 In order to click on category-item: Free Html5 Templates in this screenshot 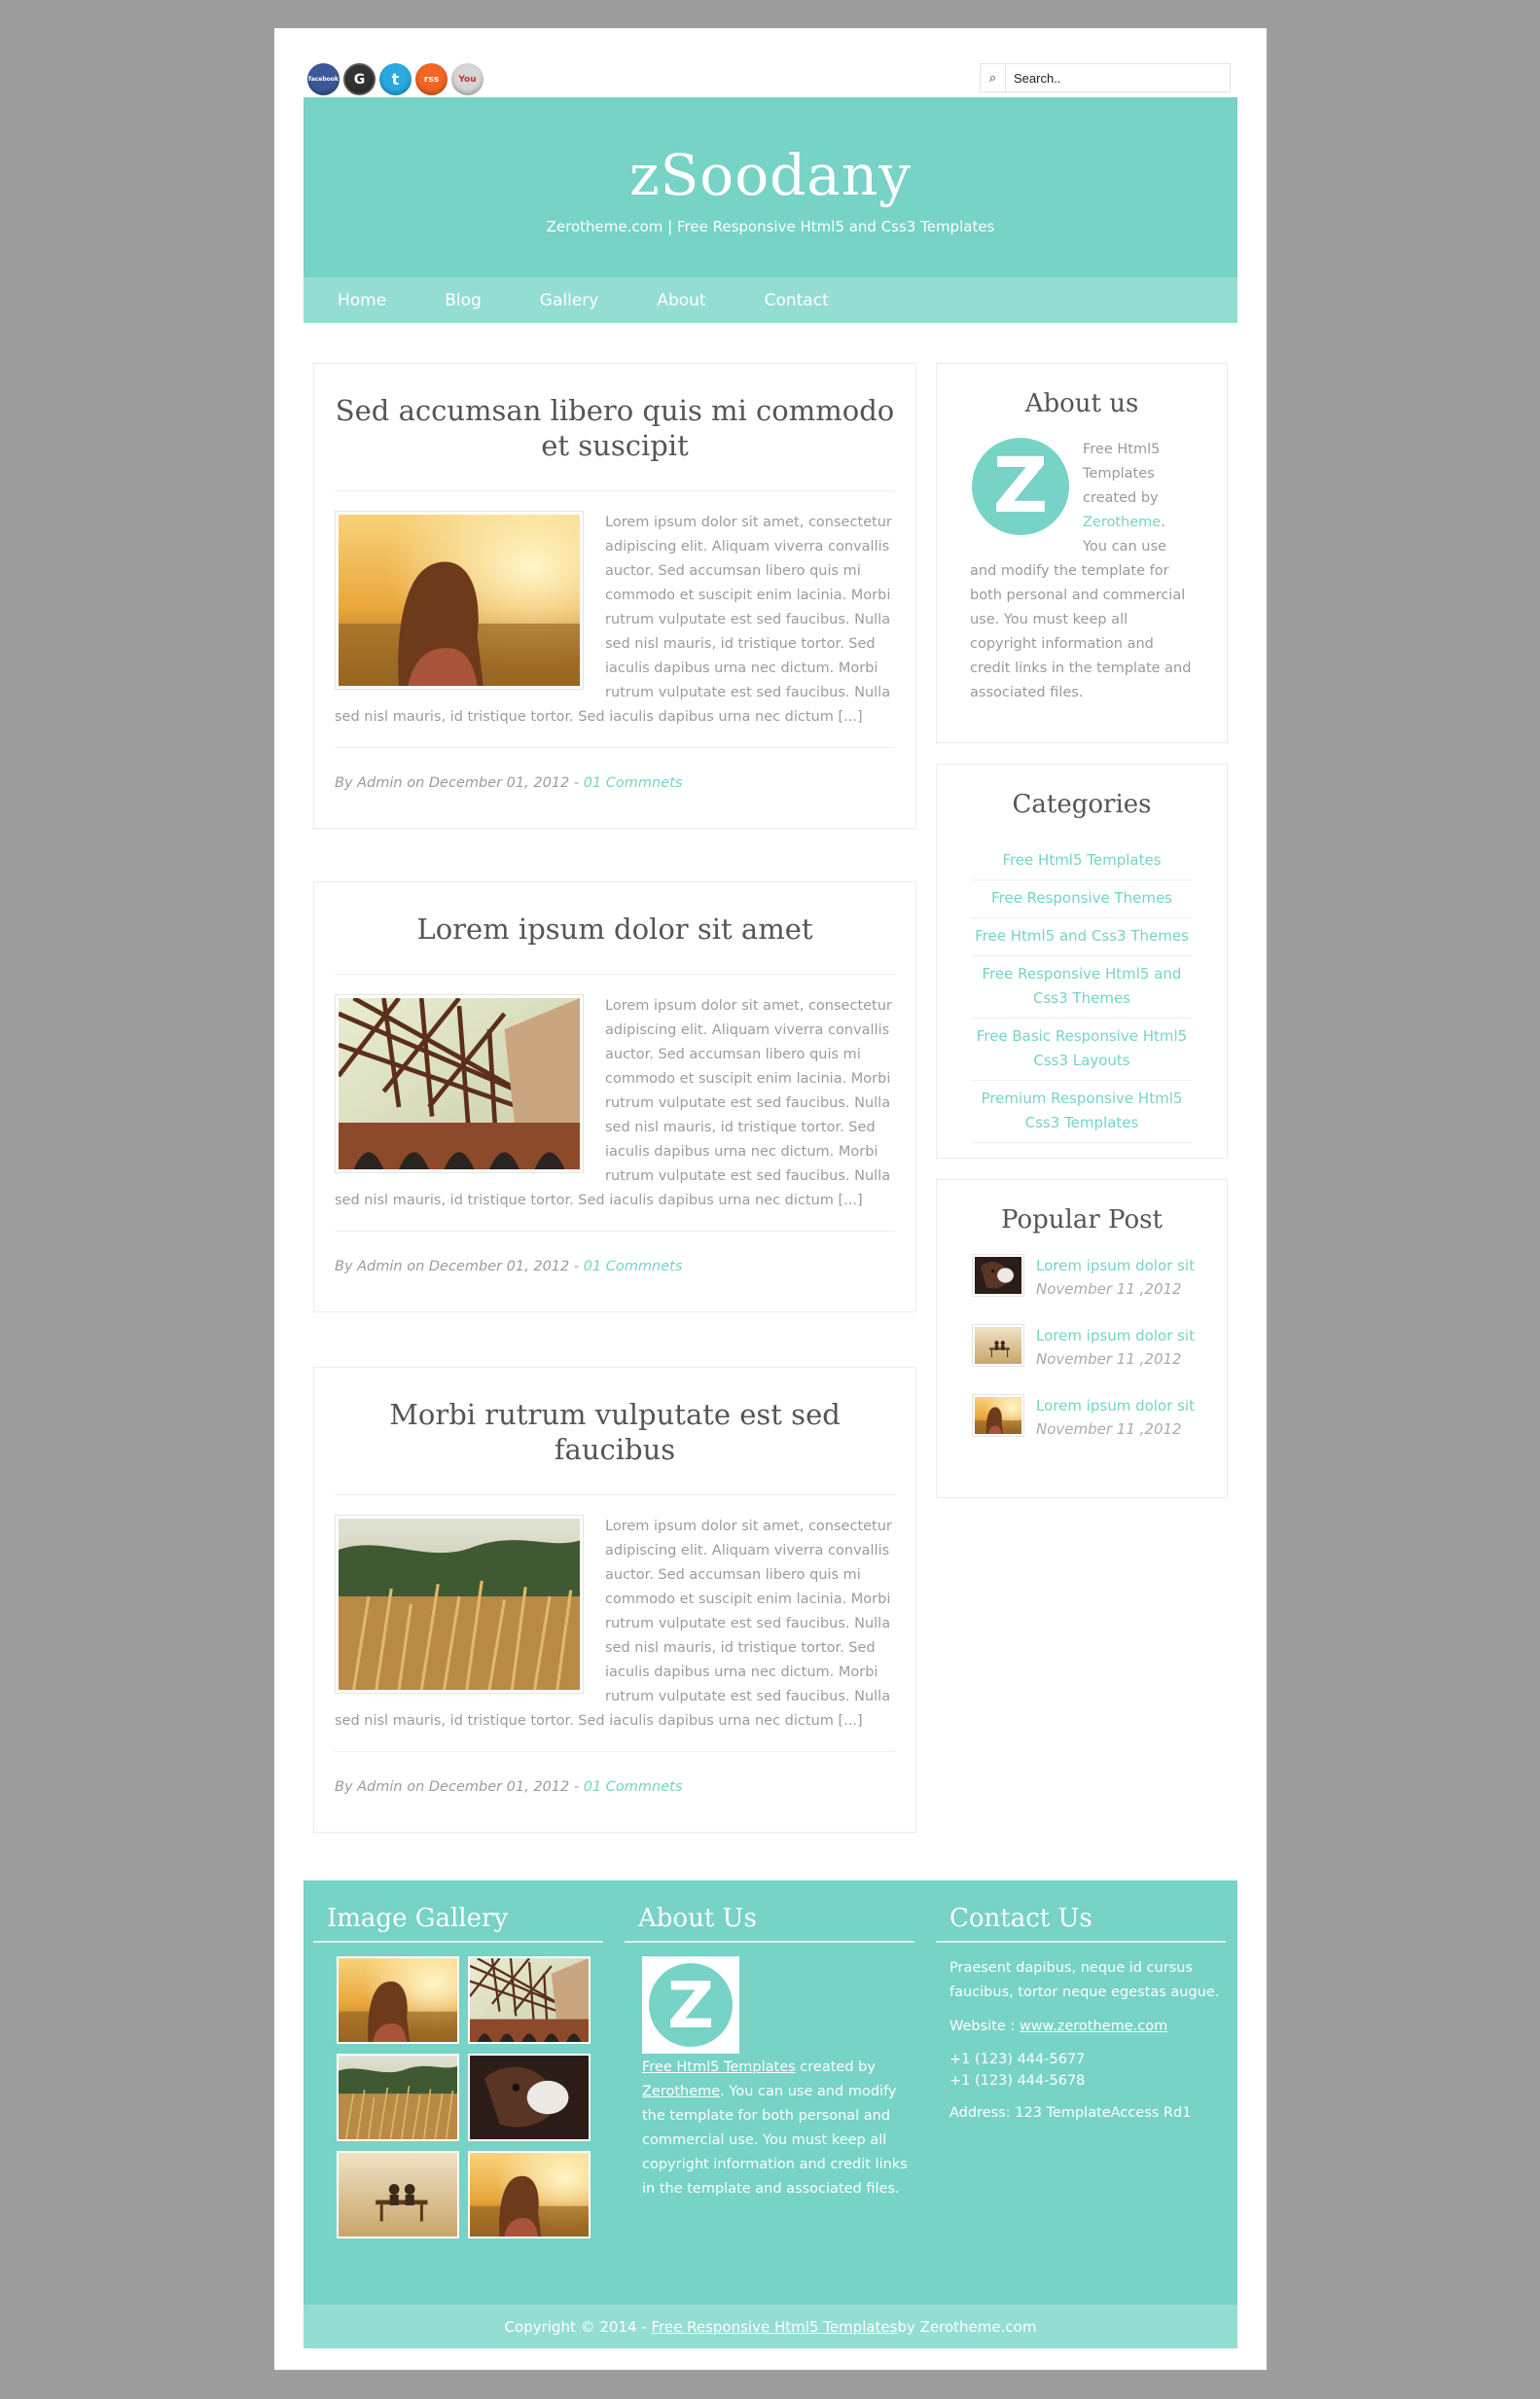, I will do `click(1082, 861)`.